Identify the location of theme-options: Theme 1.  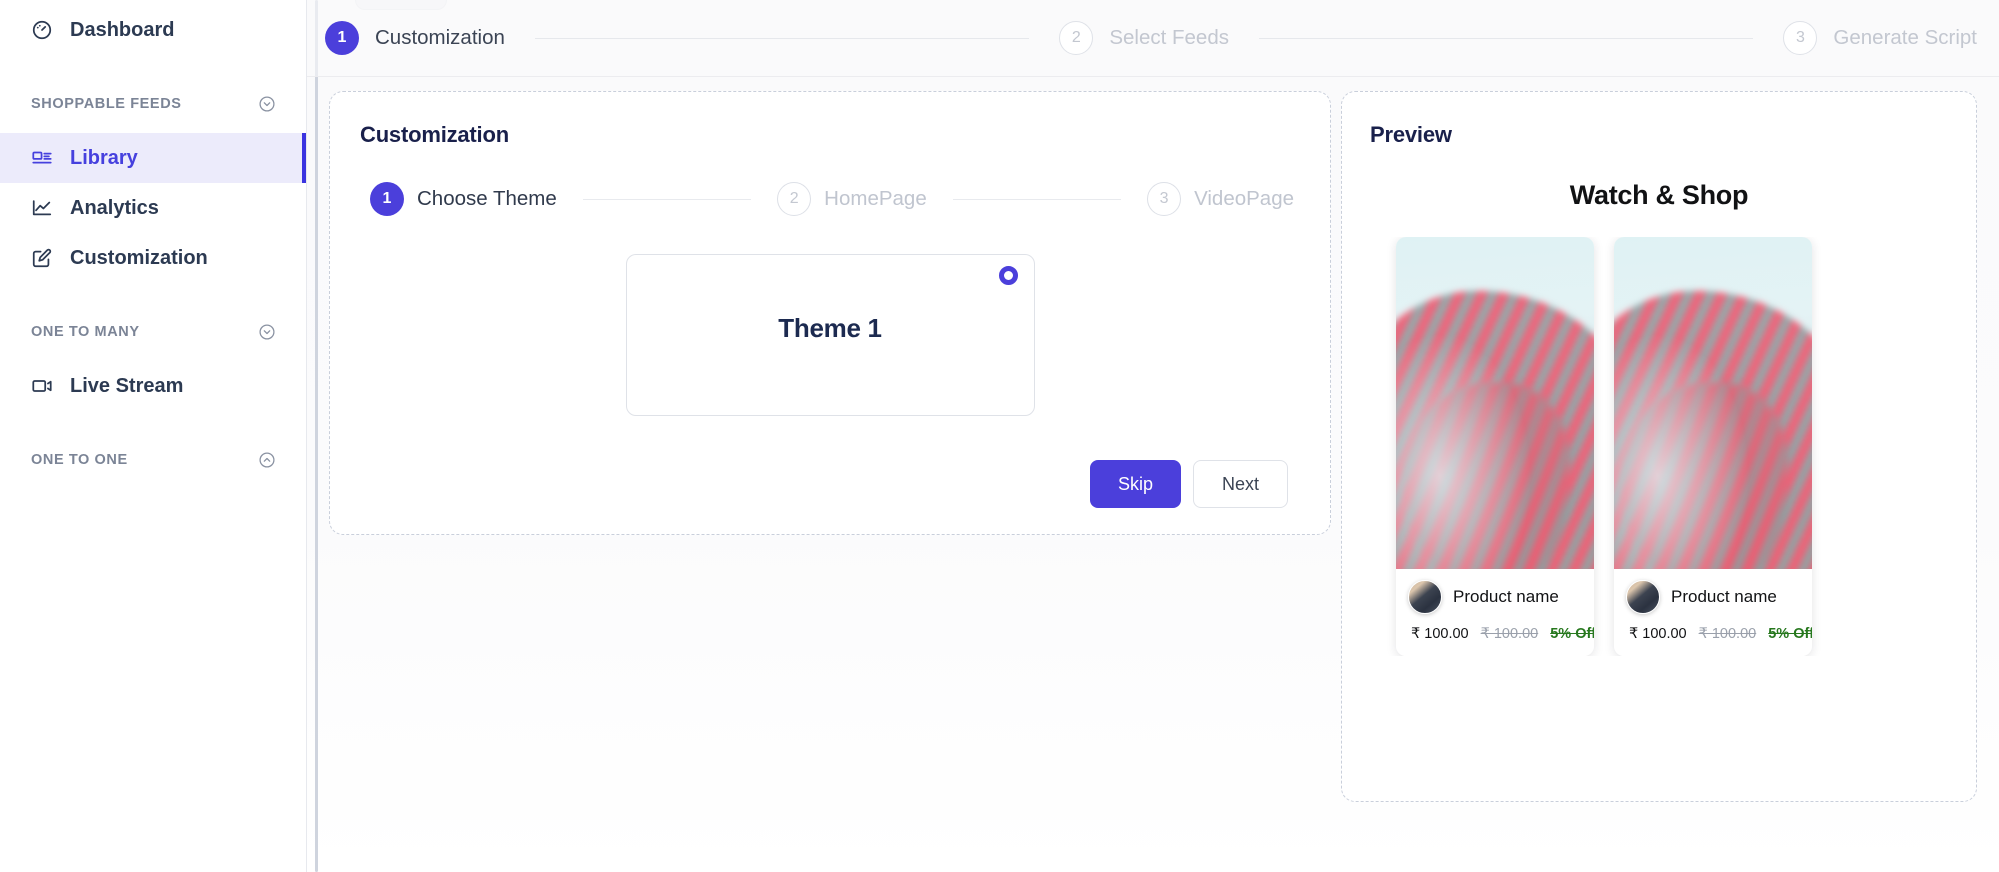
(830, 335).